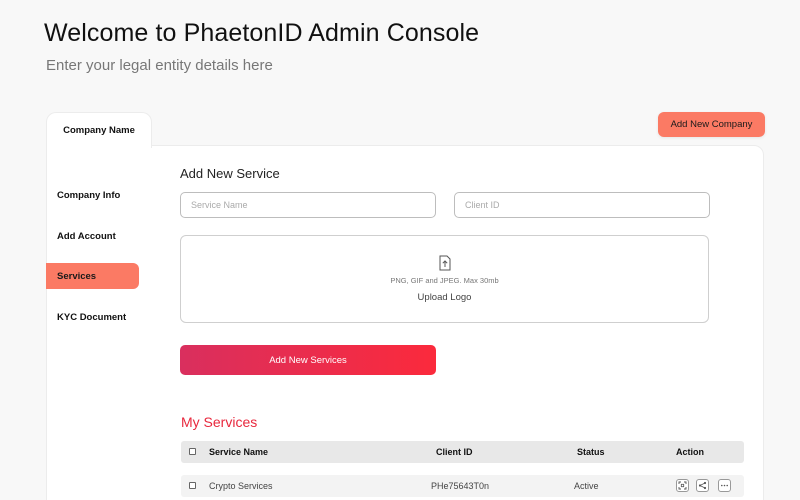 The height and width of the screenshot is (500, 800). I want to click on column-header-service-name: Service Name, so click(239, 452).